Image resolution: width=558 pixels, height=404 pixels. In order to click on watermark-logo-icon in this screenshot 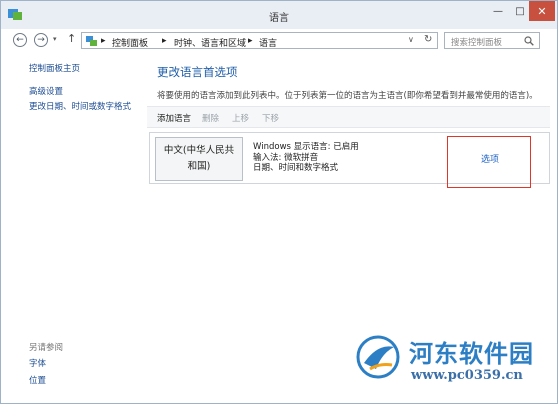, I will do `click(378, 357)`.